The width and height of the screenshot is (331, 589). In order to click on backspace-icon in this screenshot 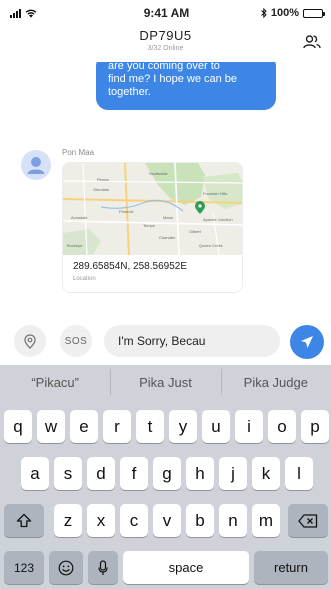, I will do `click(308, 520)`.